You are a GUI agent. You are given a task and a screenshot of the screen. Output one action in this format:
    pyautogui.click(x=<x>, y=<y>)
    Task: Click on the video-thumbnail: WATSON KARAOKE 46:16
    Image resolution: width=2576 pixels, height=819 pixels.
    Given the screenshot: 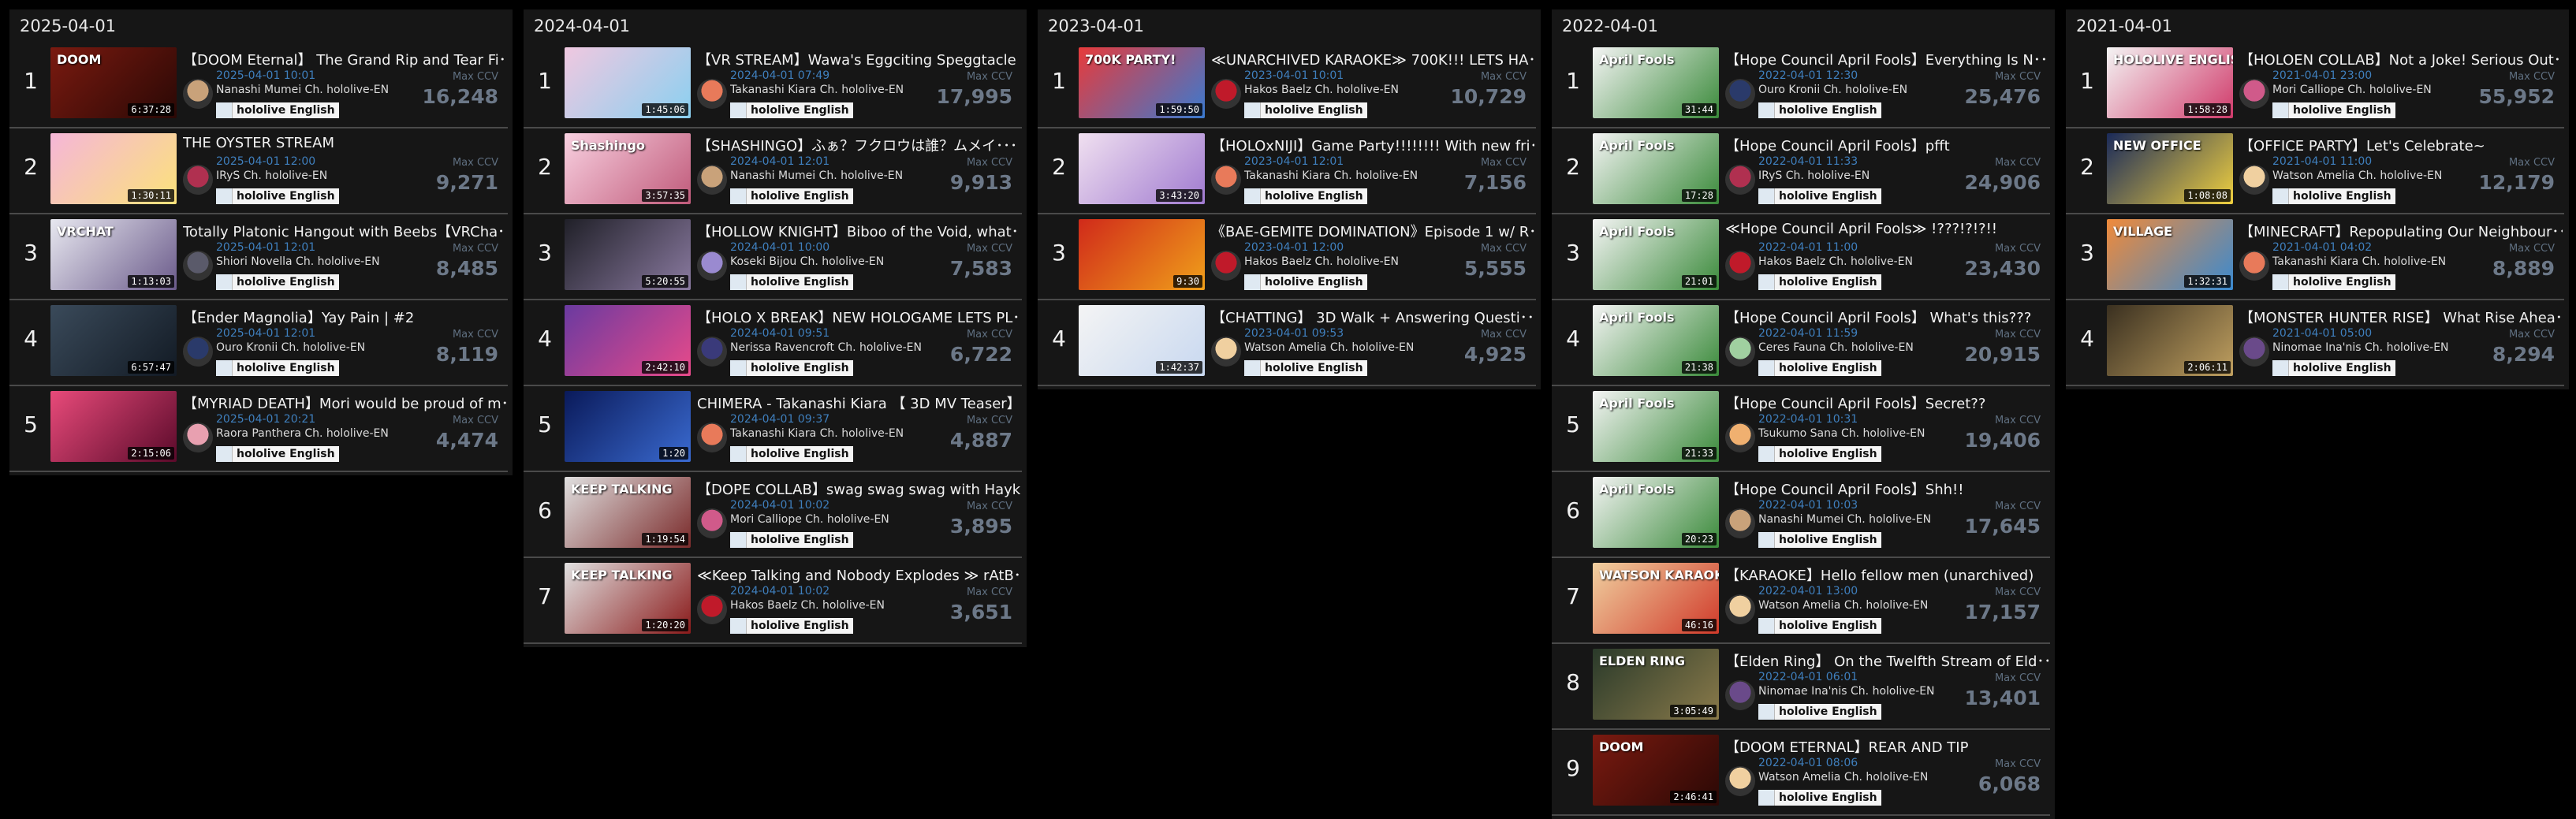 What is the action you would take?
    pyautogui.click(x=1656, y=598)
    